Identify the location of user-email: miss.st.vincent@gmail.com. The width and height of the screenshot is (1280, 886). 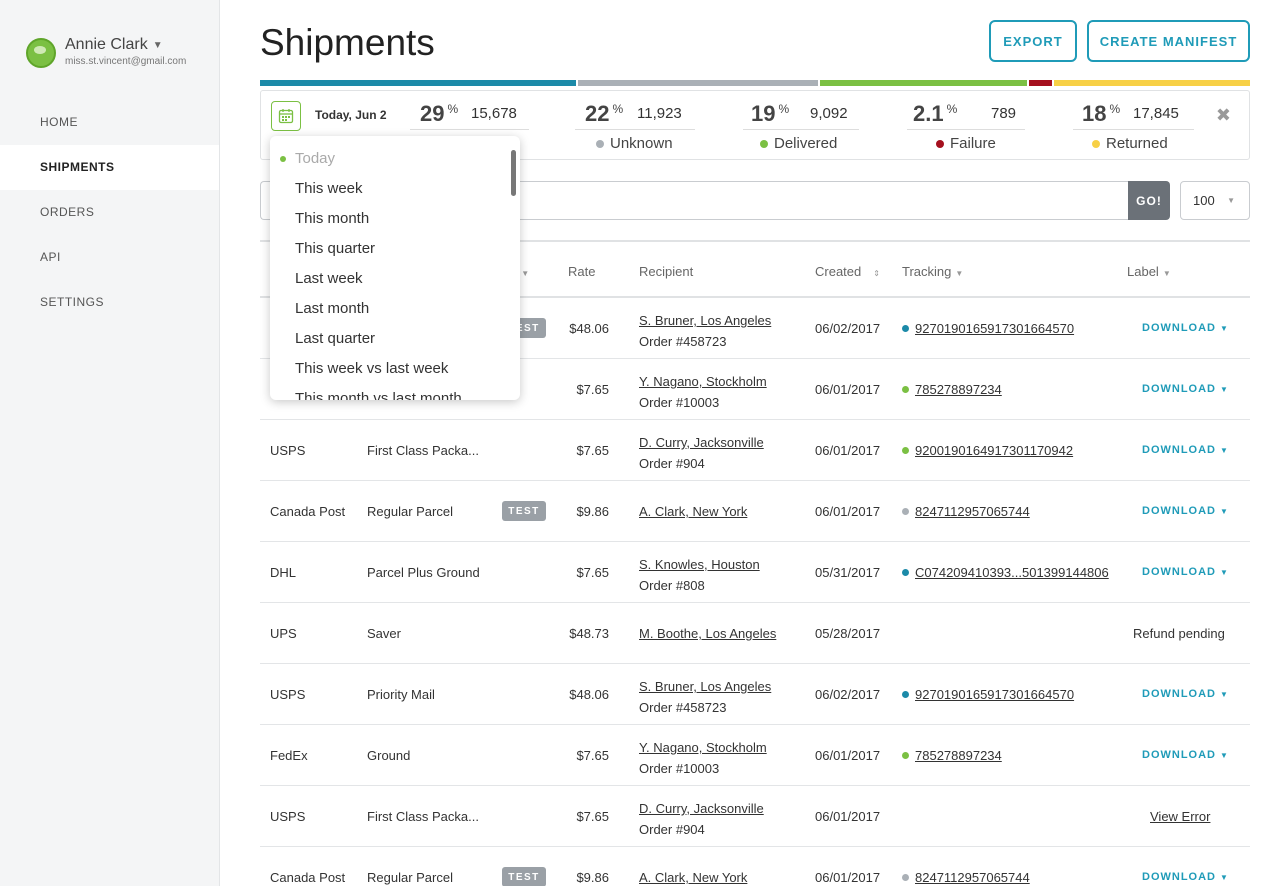
(126, 61).